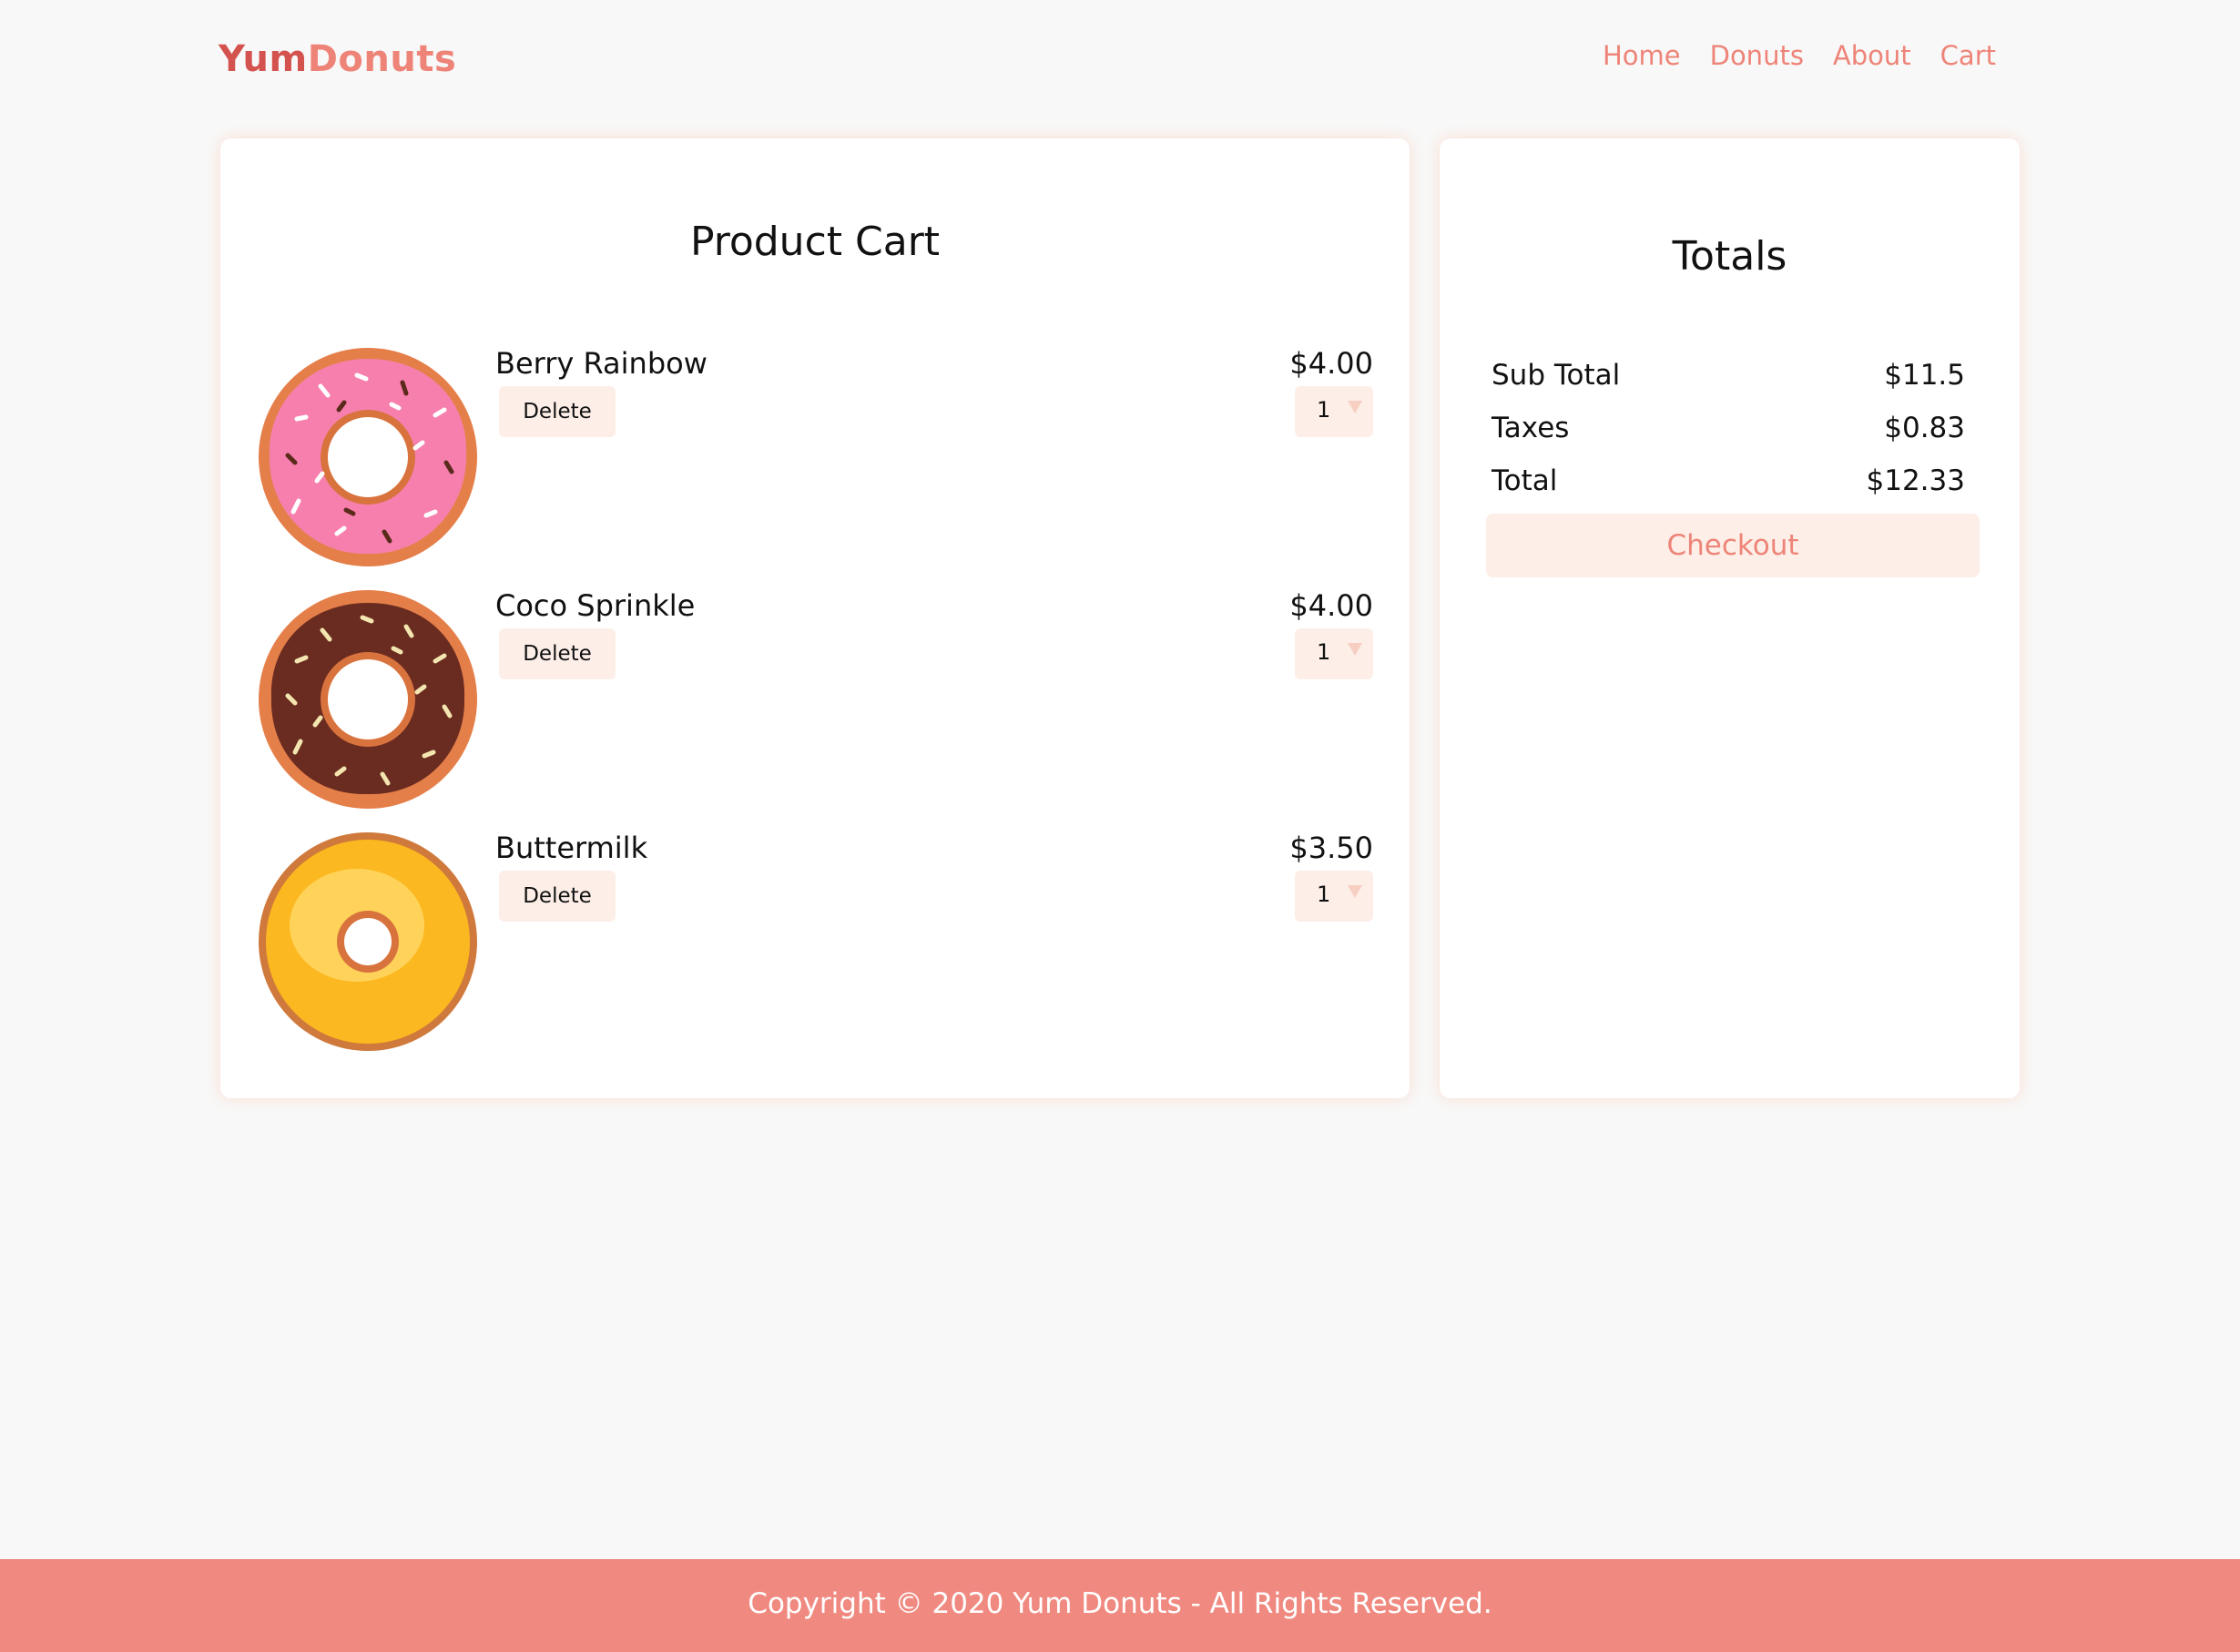  I want to click on checkout-button: Checkout, so click(1733, 545).